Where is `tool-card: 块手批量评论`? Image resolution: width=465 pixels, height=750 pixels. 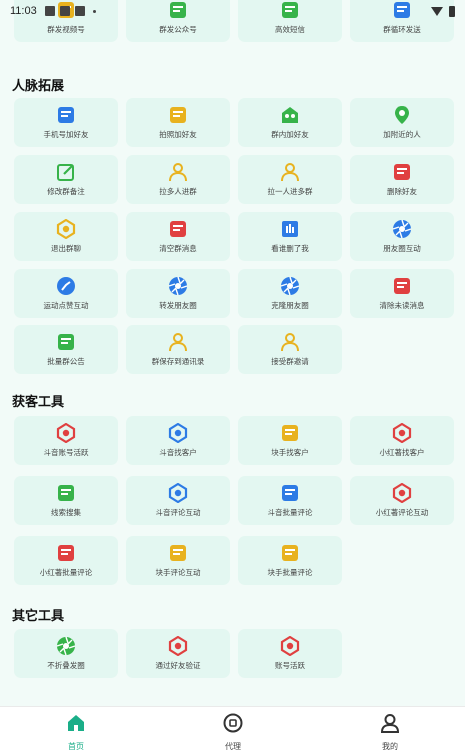 tool-card: 块手批量评论 is located at coordinates (290, 560).